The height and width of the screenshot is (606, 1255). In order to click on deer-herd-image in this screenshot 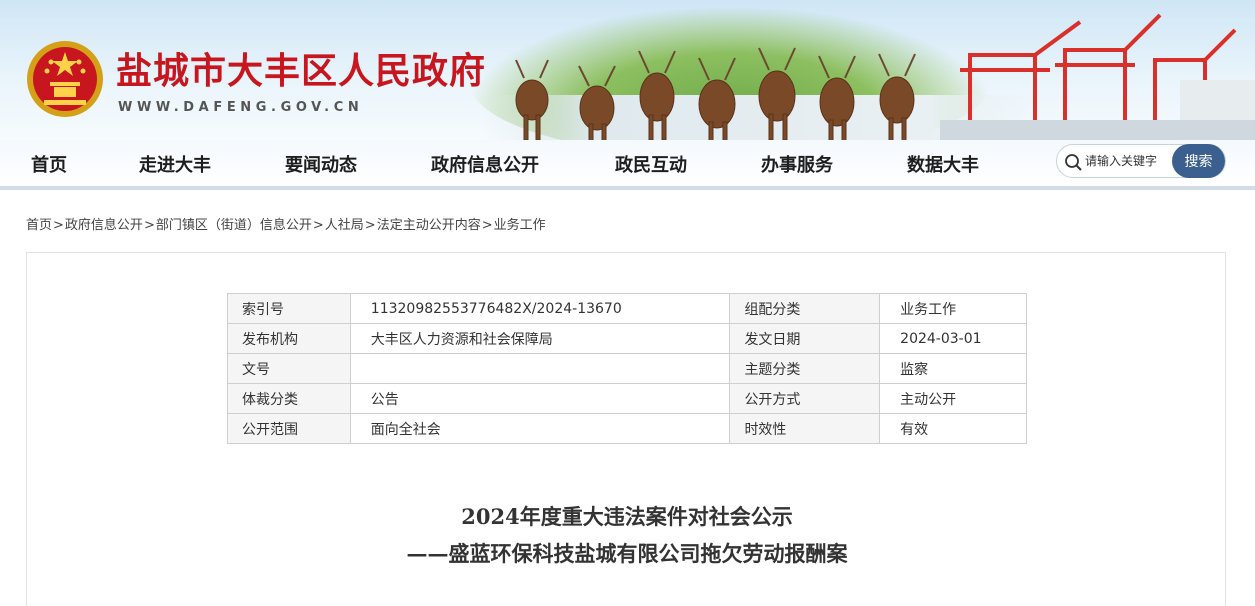, I will do `click(715, 93)`.